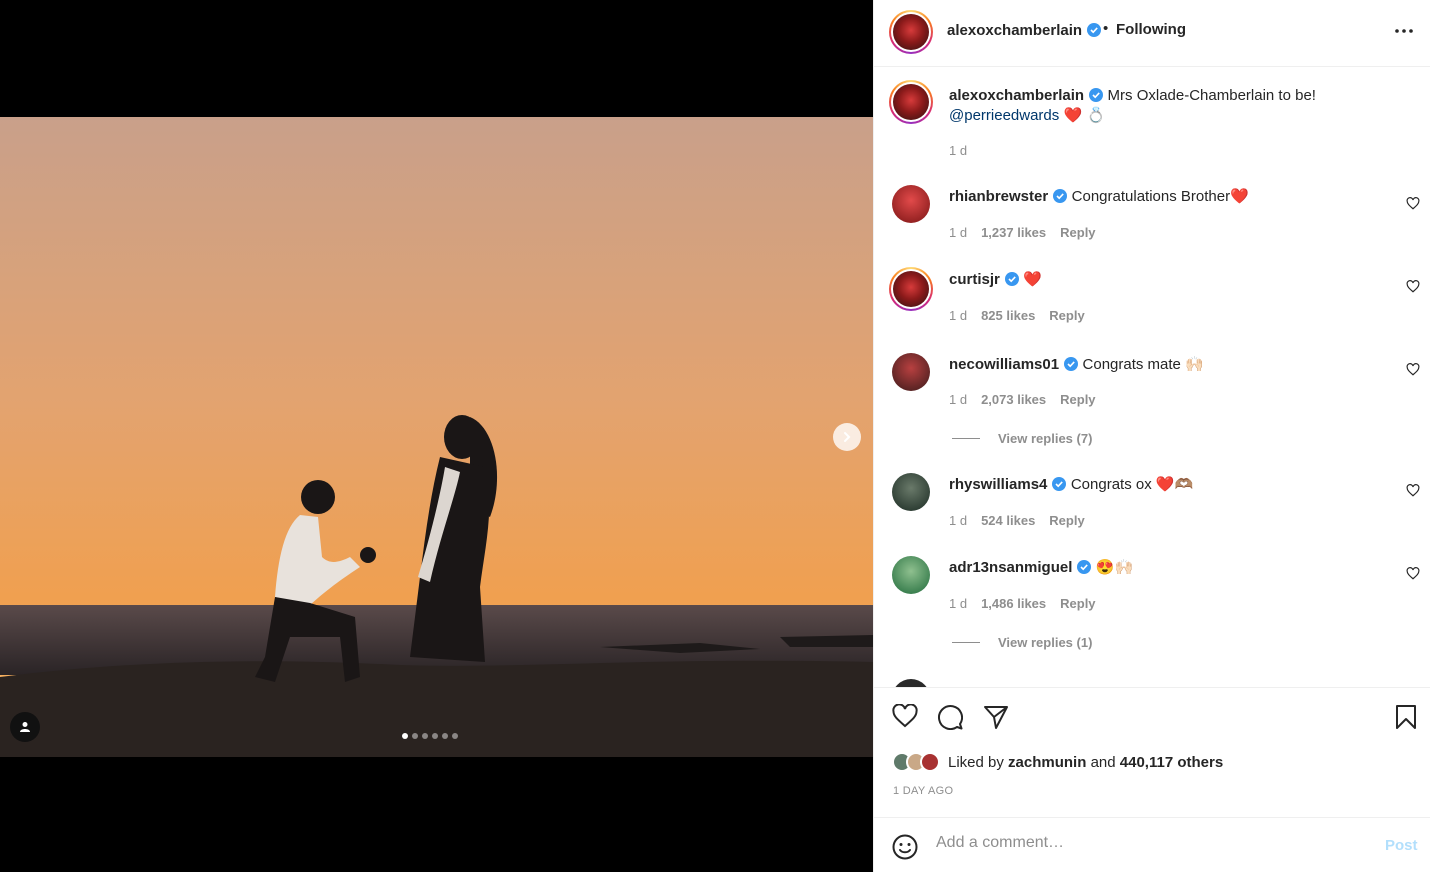 The width and height of the screenshot is (1430, 872). I want to click on tagged-users-button, so click(25, 727).